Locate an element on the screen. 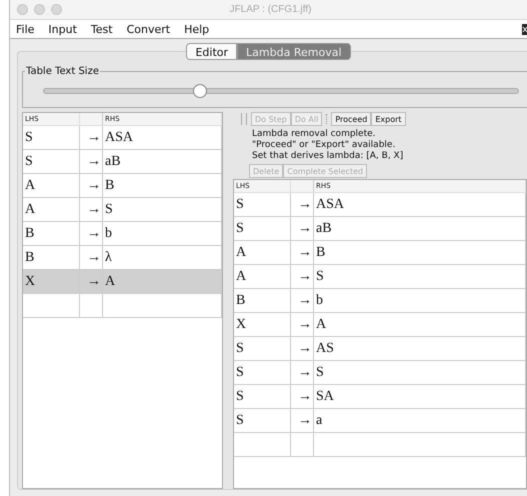 This screenshot has height=496, width=527. toolbar-button: Proceed is located at coordinates (351, 119).